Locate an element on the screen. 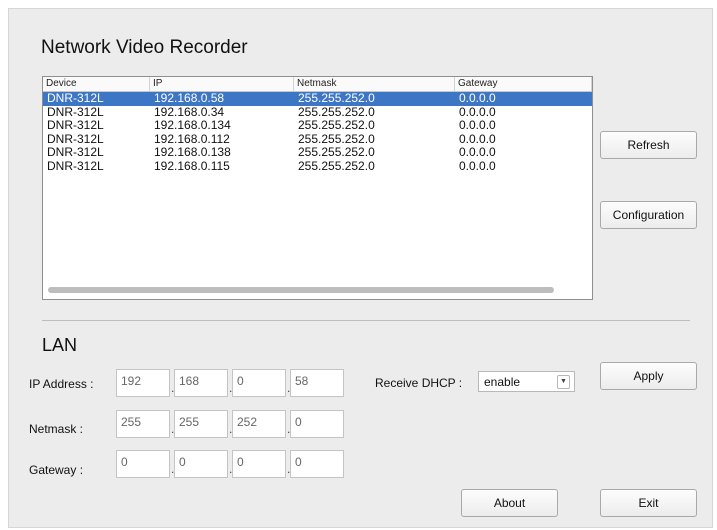  table-row: DNR-312L 192.168.0.34 255.255.252.0 0.0.0.0 is located at coordinates (317, 113).